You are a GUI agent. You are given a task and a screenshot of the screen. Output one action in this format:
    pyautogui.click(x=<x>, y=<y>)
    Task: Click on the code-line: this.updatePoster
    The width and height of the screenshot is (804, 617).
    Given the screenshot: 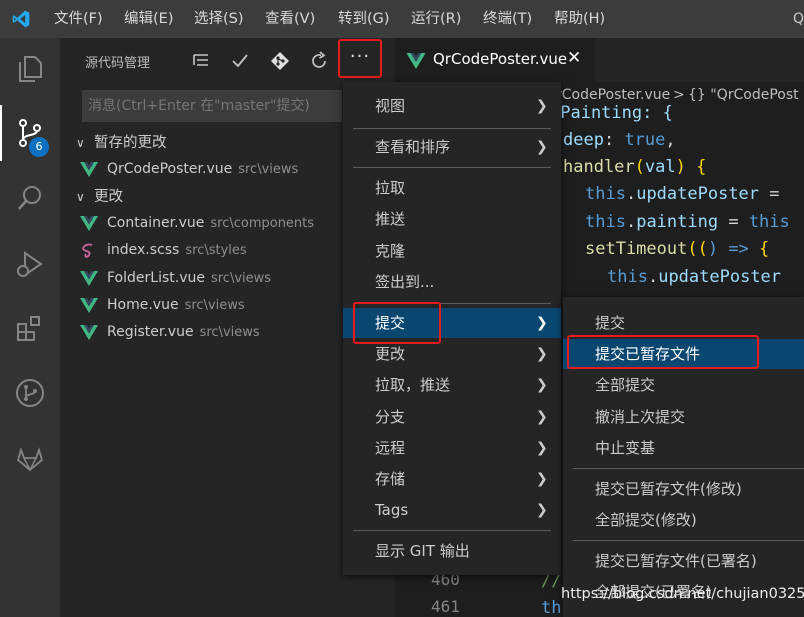 What is the action you would take?
    pyautogui.click(x=694, y=277)
    